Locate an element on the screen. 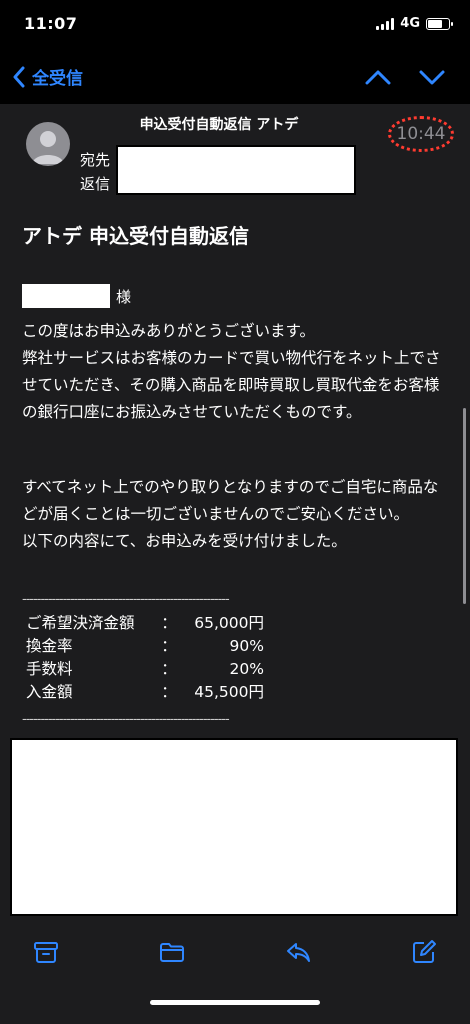  header-labels: 宛先 返信 is located at coordinates (95, 172).